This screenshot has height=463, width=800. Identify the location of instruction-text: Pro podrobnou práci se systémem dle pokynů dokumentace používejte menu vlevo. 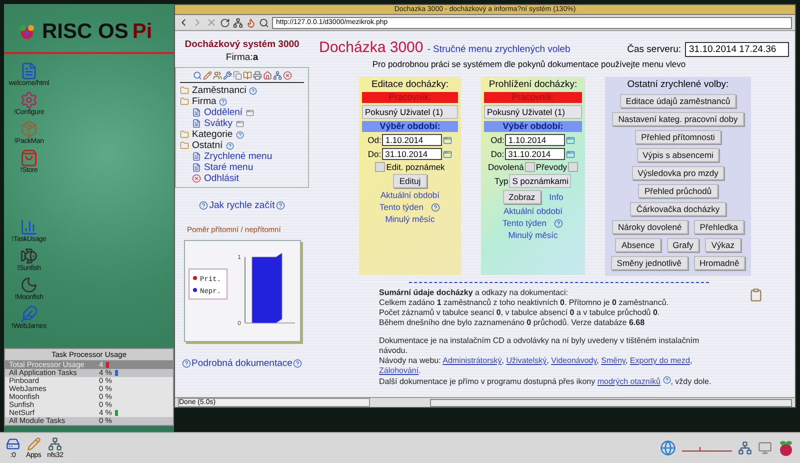
(529, 64).